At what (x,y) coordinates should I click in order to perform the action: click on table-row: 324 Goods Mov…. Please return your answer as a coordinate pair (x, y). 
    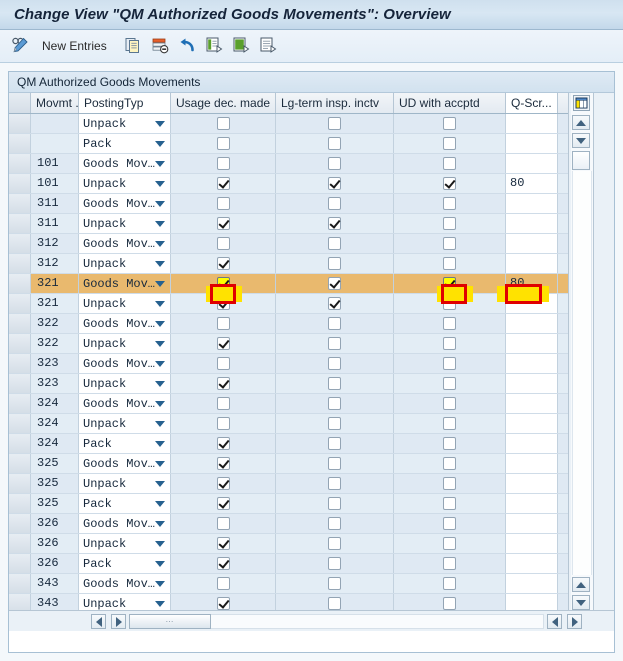
    Looking at the image, I should click on (311, 404).